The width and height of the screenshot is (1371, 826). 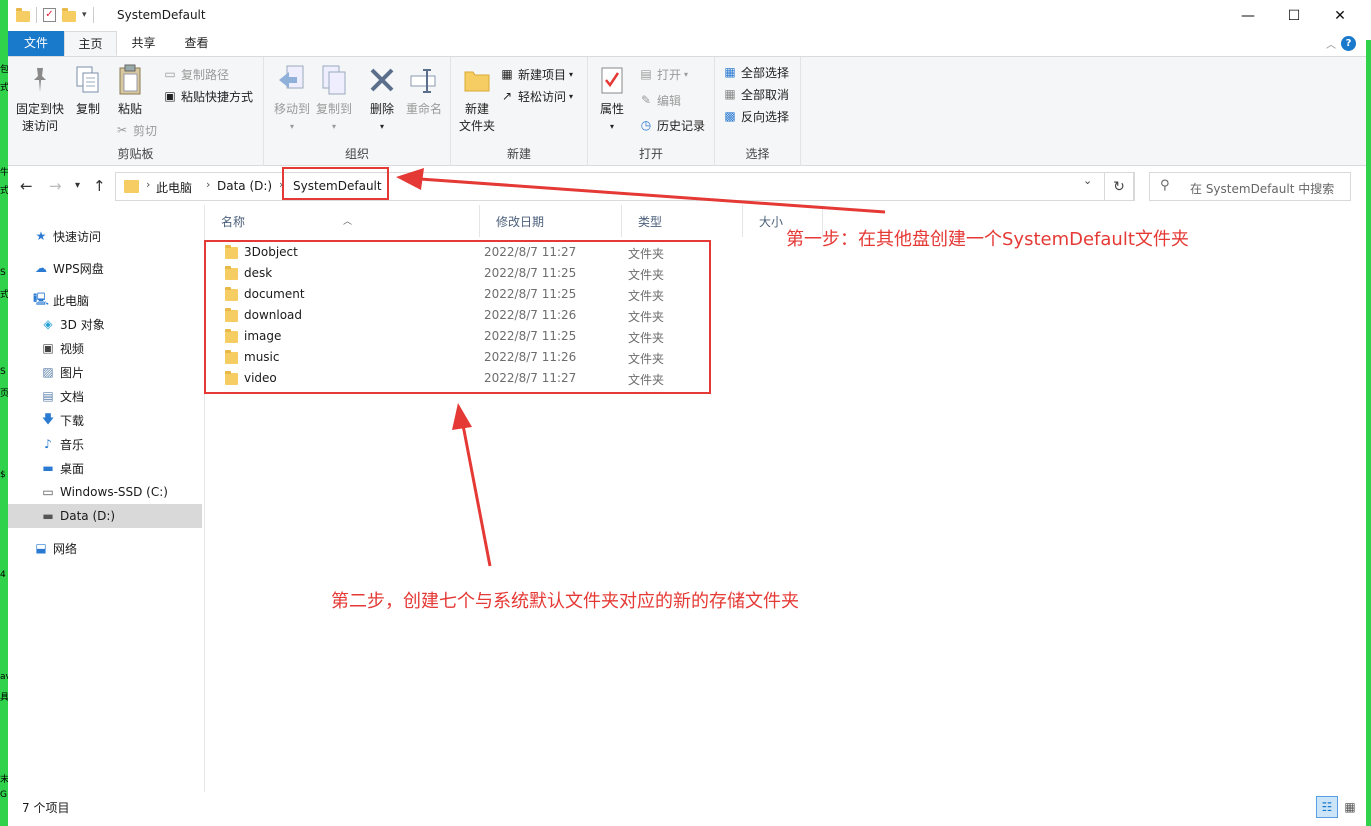 What do you see at coordinates (476, 495) in the screenshot?
I see `arrow-step2-line` at bounding box center [476, 495].